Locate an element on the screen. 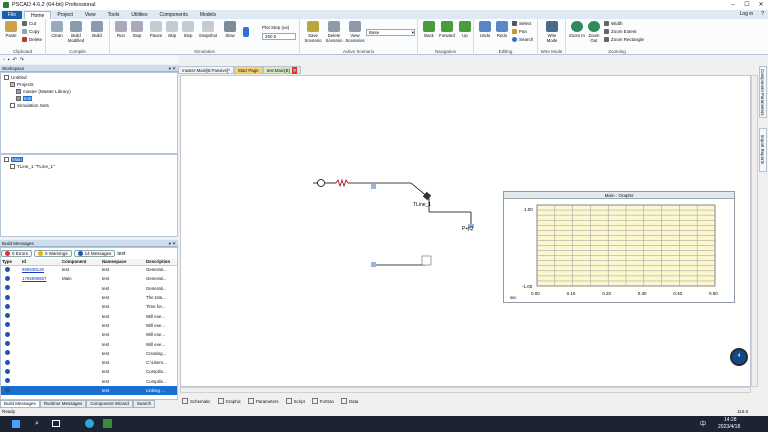 The width and height of the screenshot is (768, 432). pscad-icon is located at coordinates (107, 423).